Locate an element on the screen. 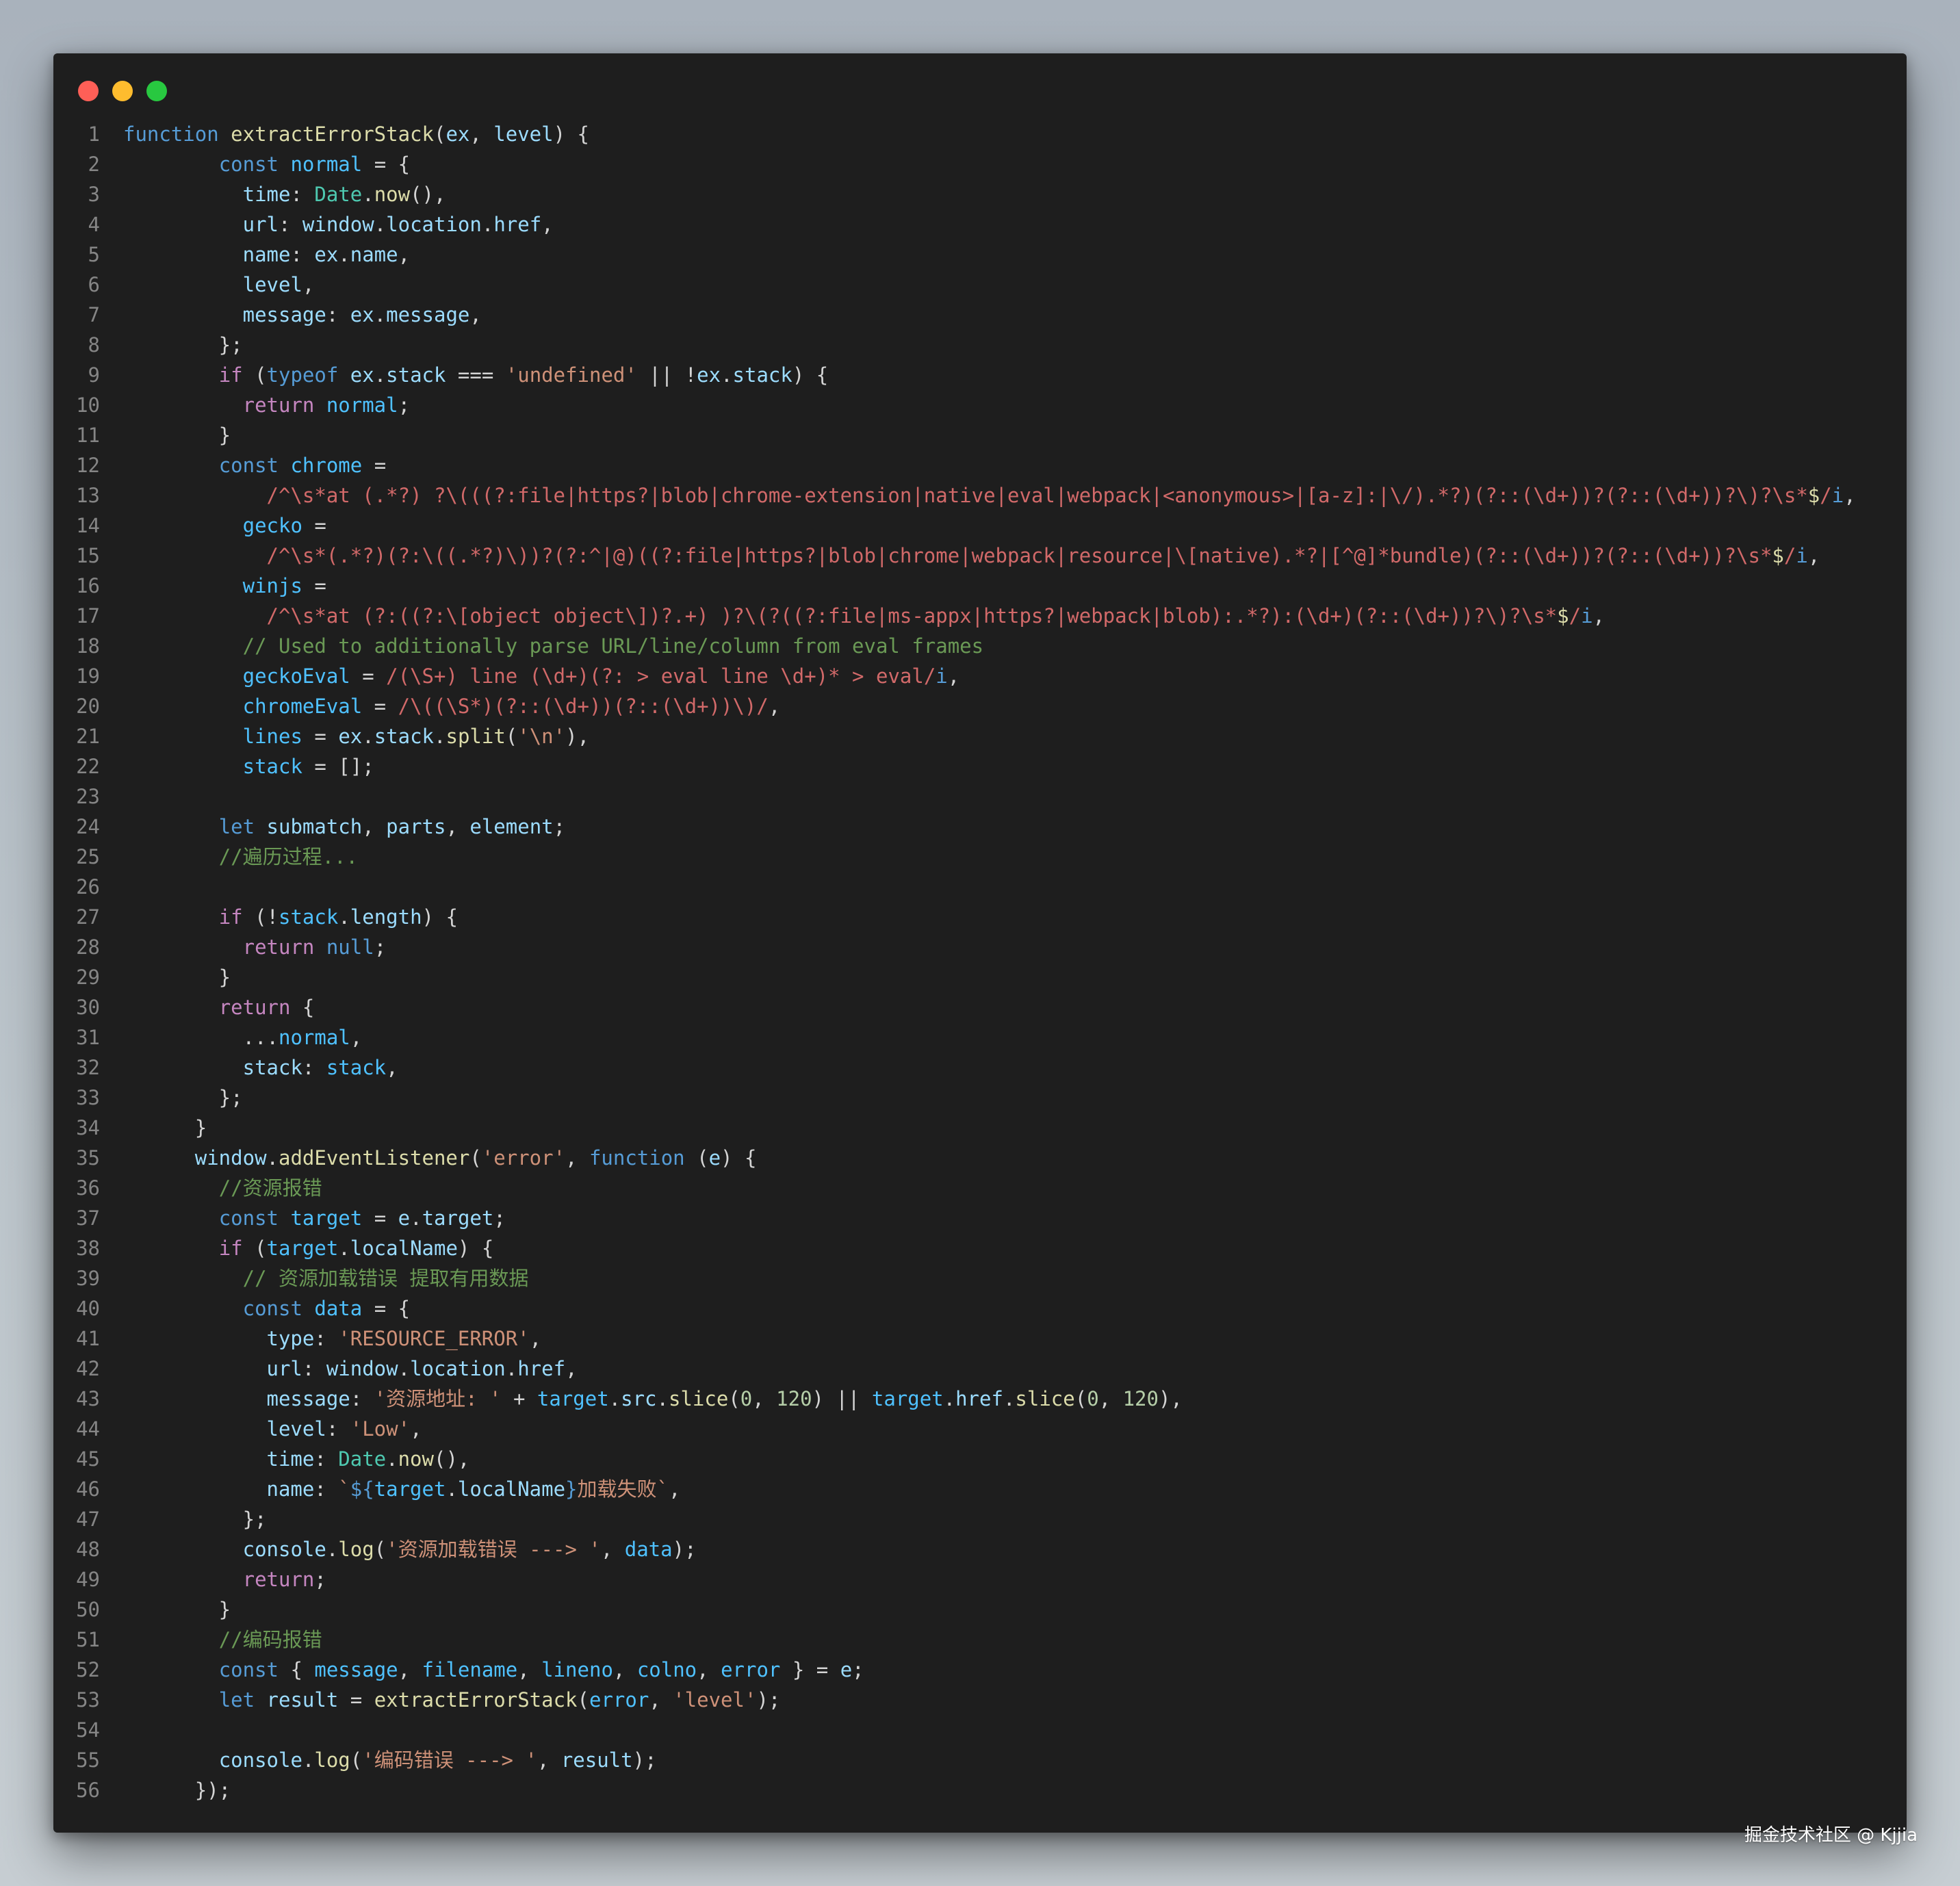  code-token: (), is located at coordinates (451, 1459).